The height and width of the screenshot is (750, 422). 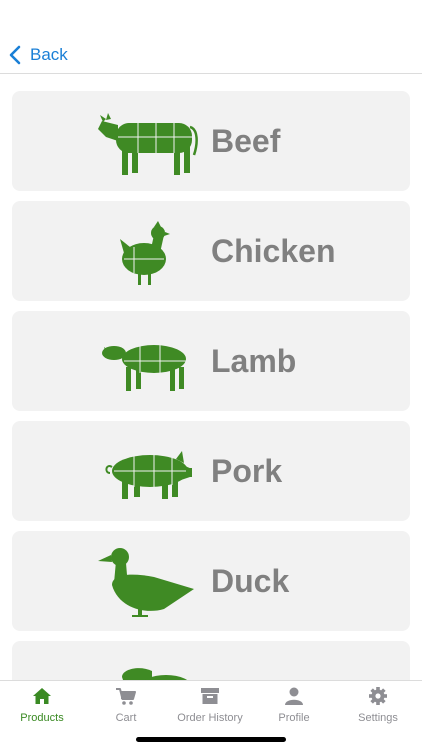 I want to click on back-button: Back, so click(x=38, y=55).